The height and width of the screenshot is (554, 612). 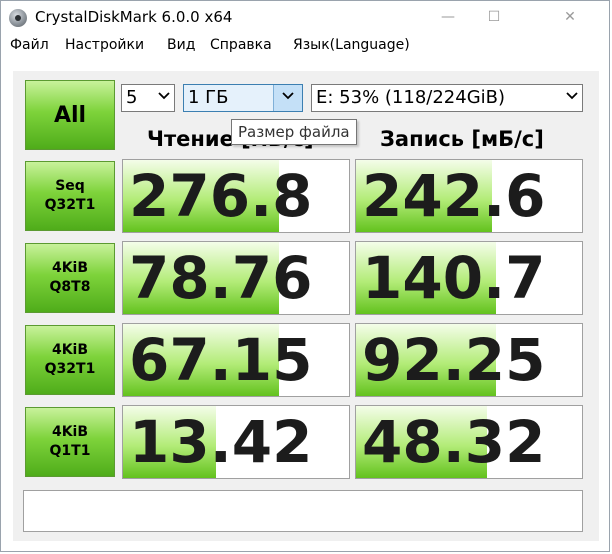 I want to click on read-value: 67.15, so click(x=221, y=360).